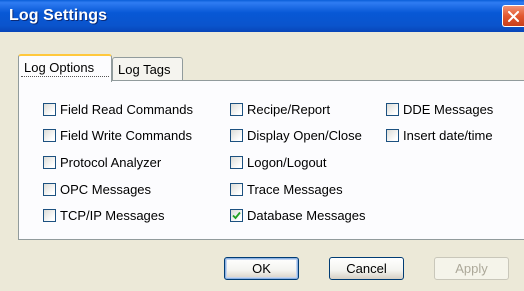 Image resolution: width=524 pixels, height=291 pixels. Describe the element at coordinates (306, 215) in the screenshot. I see `checkbox-label: Database Messages` at that location.